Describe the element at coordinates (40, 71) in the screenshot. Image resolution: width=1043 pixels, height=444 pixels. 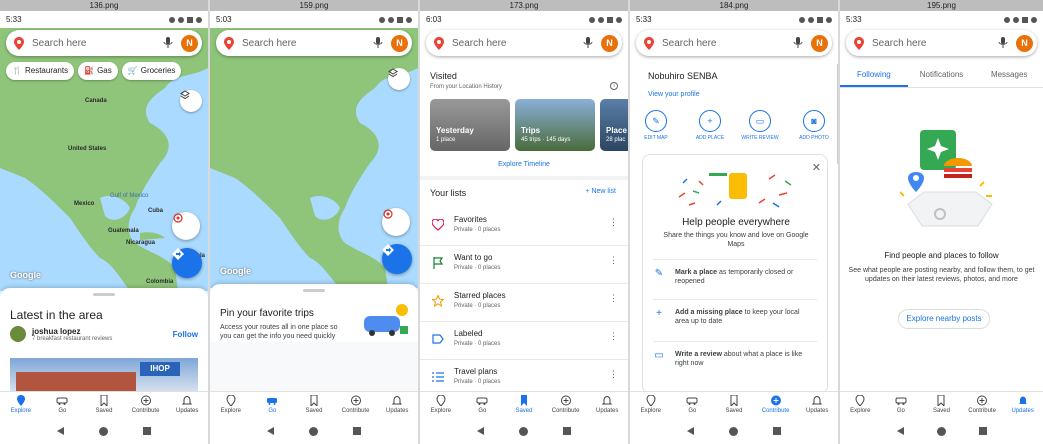
I see `chip-restaurants: 🍴 Restaurants` at that location.